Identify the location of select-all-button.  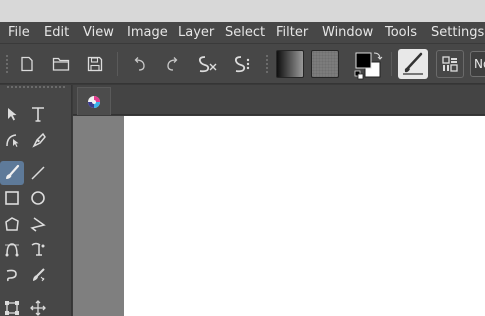
(241, 64).